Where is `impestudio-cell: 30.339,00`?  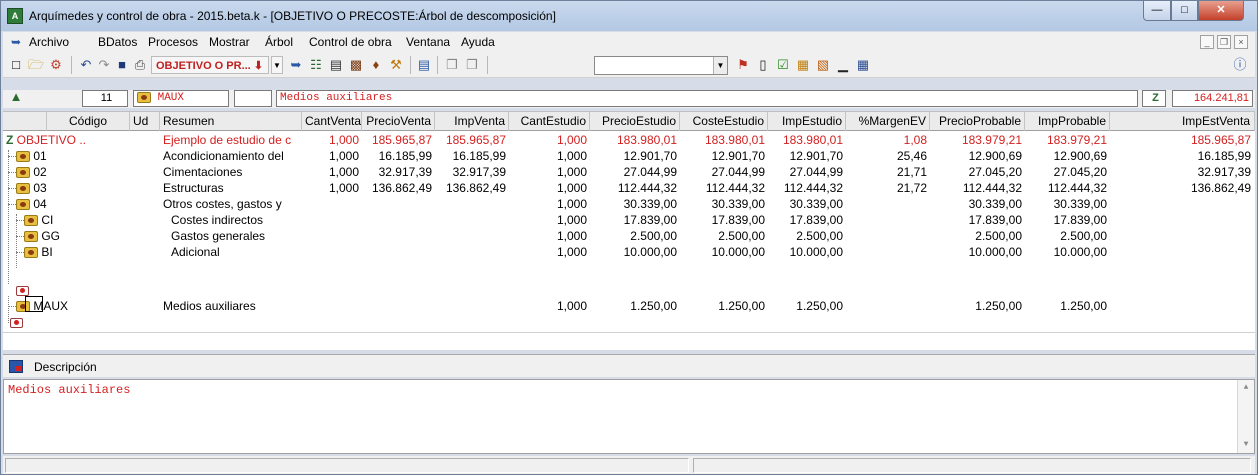 impestudio-cell: 30.339,00 is located at coordinates (807, 204).